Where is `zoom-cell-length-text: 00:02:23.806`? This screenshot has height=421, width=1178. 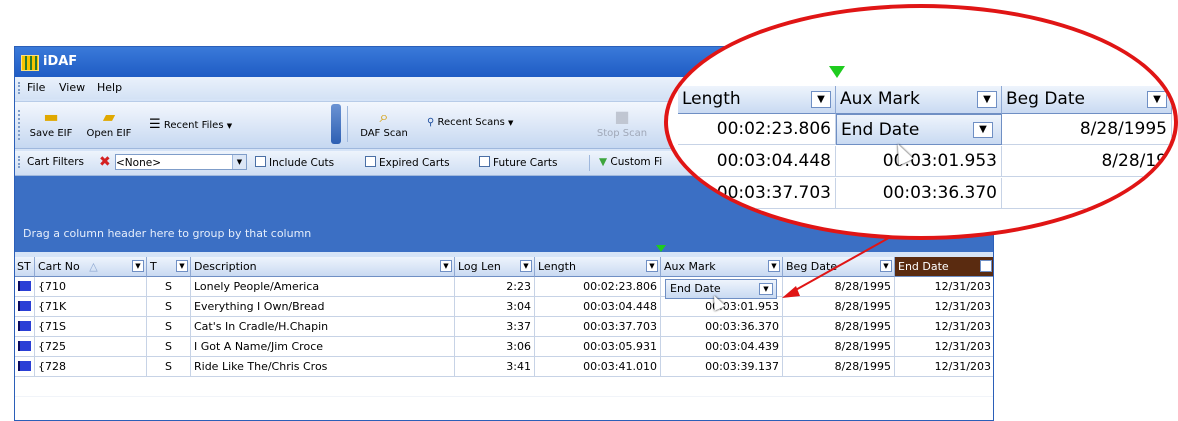
zoom-cell-length-text: 00:02:23.806 is located at coordinates (773, 129).